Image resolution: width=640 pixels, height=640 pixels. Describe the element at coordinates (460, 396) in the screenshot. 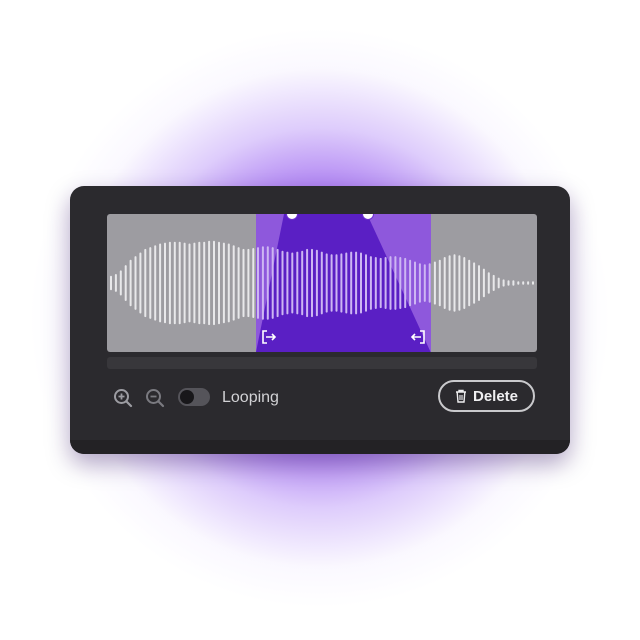

I see `trash-icon` at that location.